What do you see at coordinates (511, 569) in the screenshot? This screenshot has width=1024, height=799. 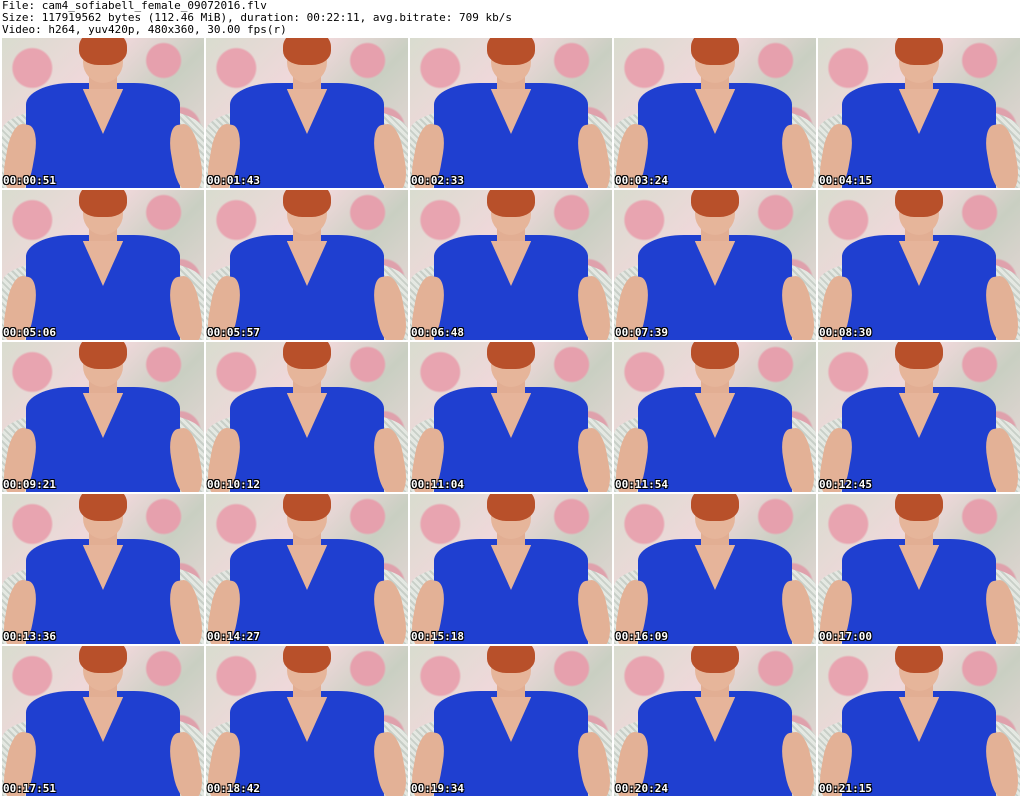 I see `video-thumbnail: 00:15:18` at bounding box center [511, 569].